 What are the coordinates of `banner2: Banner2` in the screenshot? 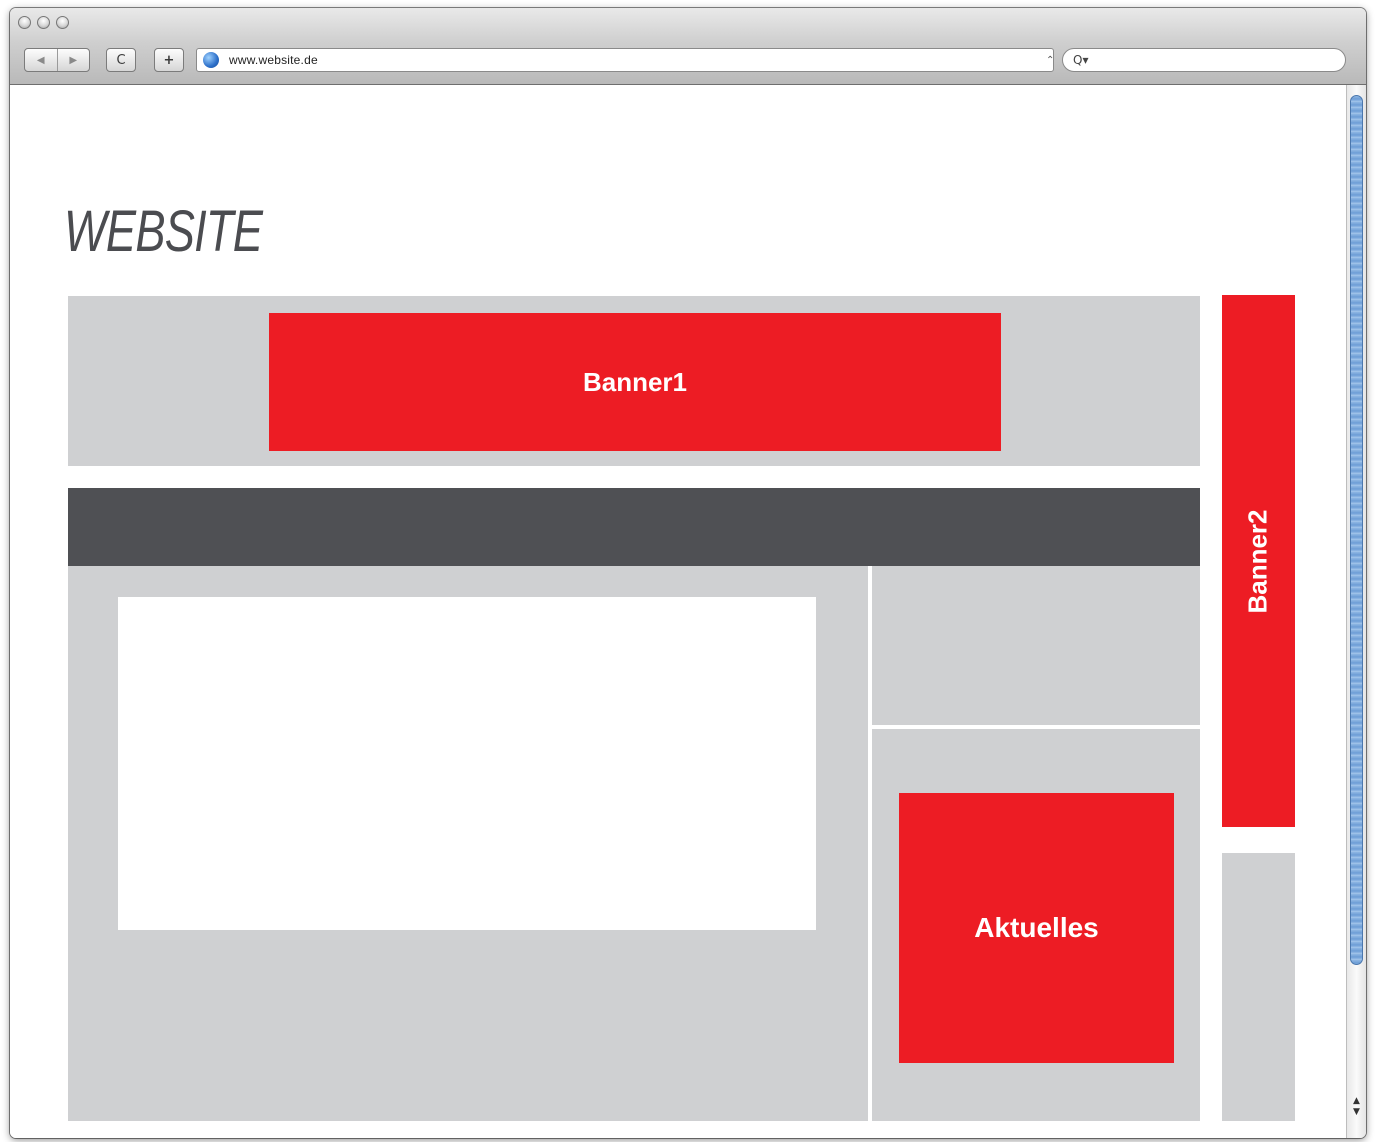 It's located at (1258, 561).